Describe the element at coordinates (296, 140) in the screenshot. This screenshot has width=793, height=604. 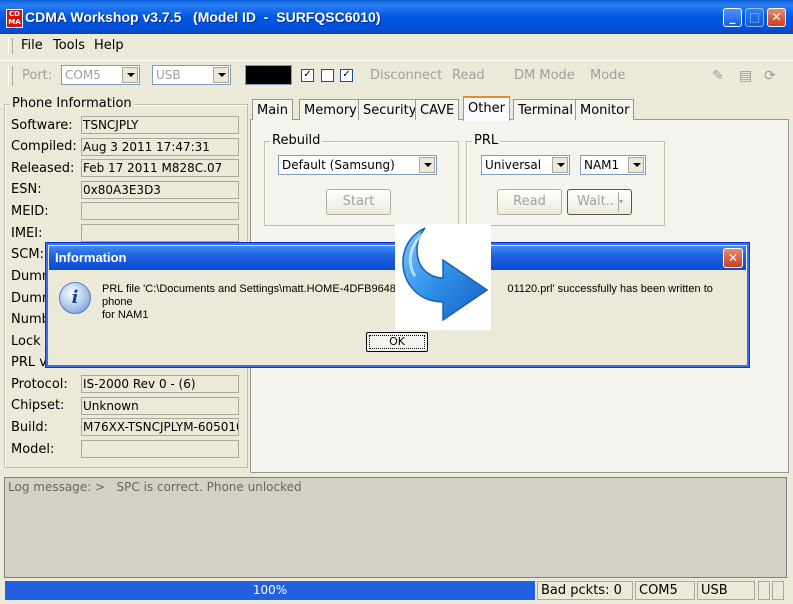
I see `rebuild-title: Rebuild` at that location.